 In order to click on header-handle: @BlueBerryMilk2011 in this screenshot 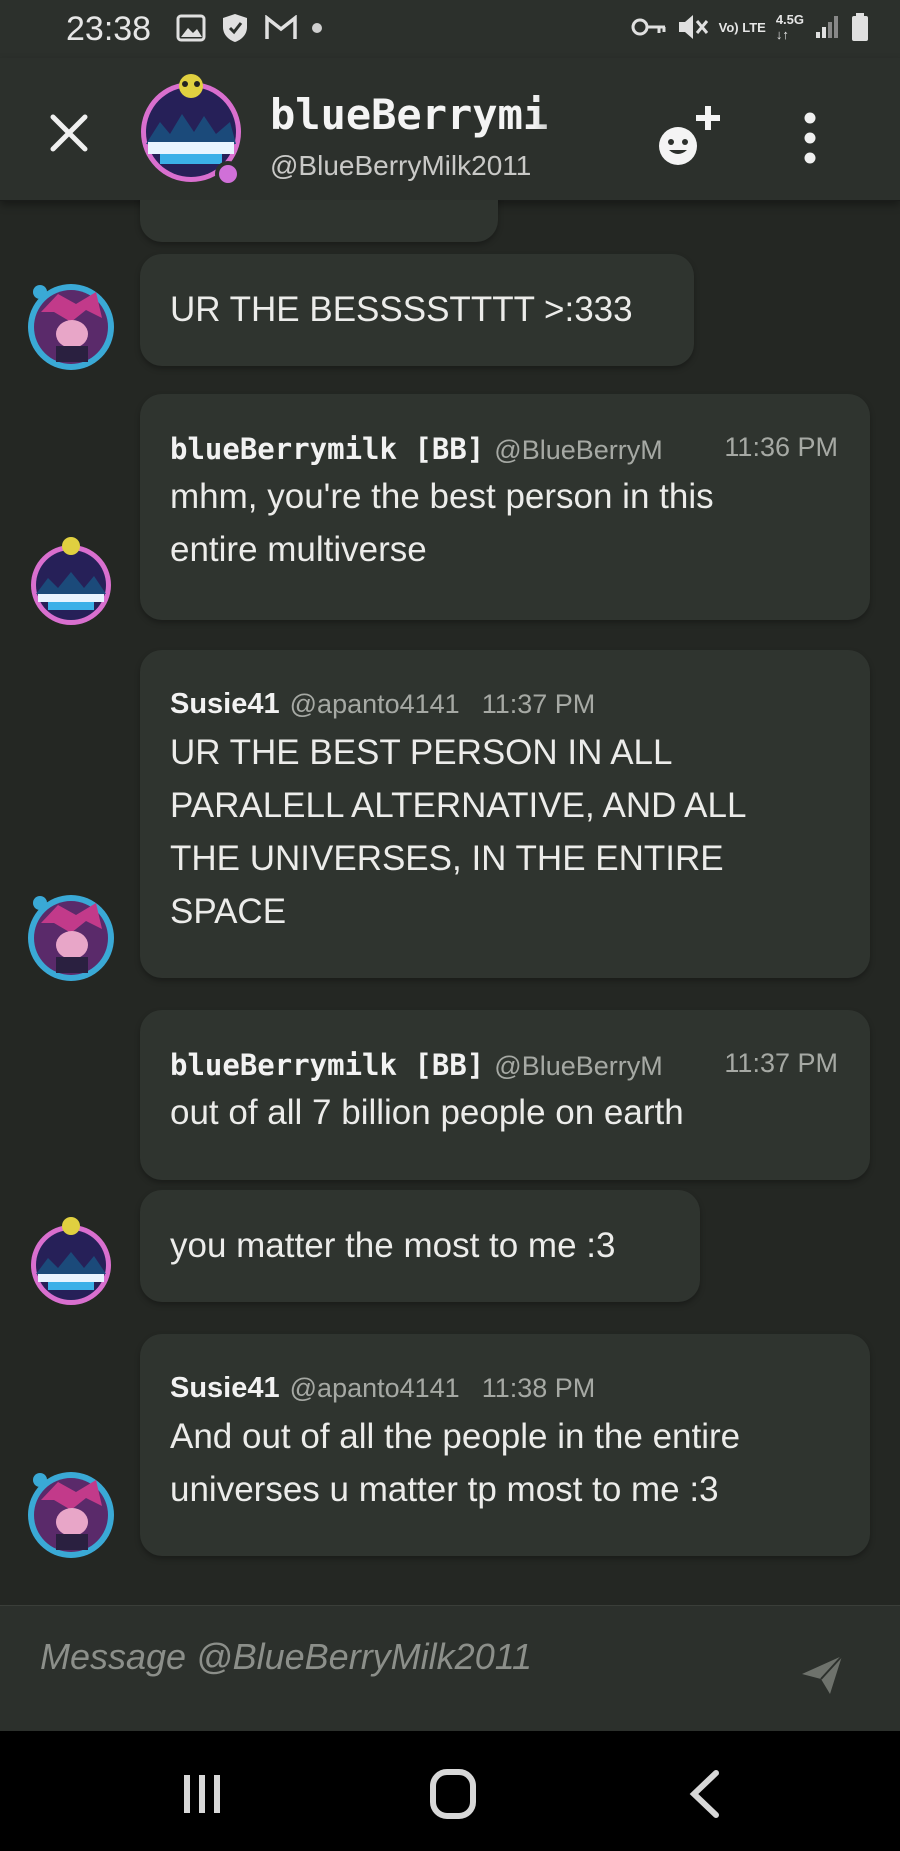, I will do `click(401, 165)`.